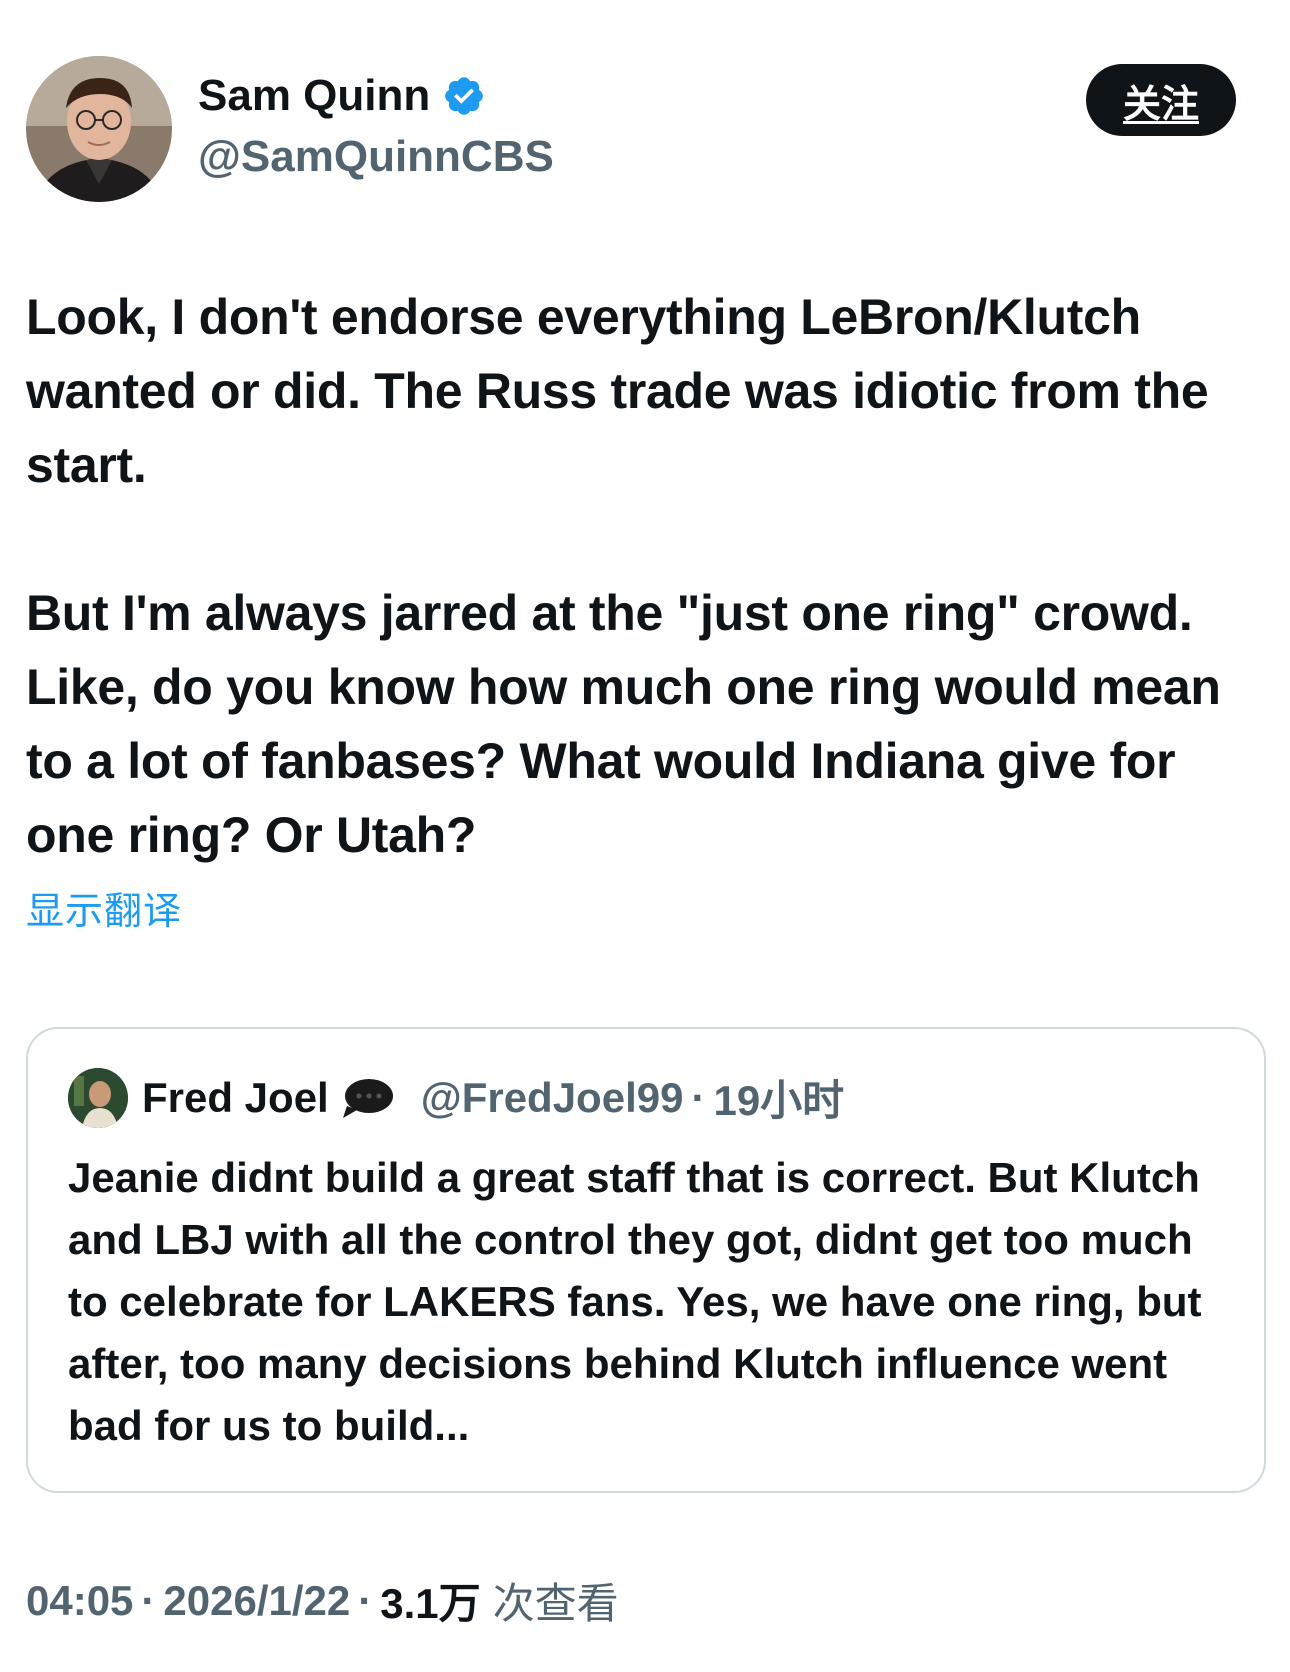 This screenshot has height=1672, width=1290. I want to click on view-count-label: 次查看, so click(555, 1603).